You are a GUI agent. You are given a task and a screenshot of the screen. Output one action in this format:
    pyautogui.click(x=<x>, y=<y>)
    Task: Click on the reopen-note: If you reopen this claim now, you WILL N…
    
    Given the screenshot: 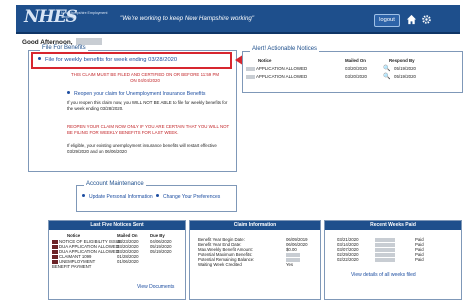 What is the action you would take?
    pyautogui.click(x=147, y=105)
    